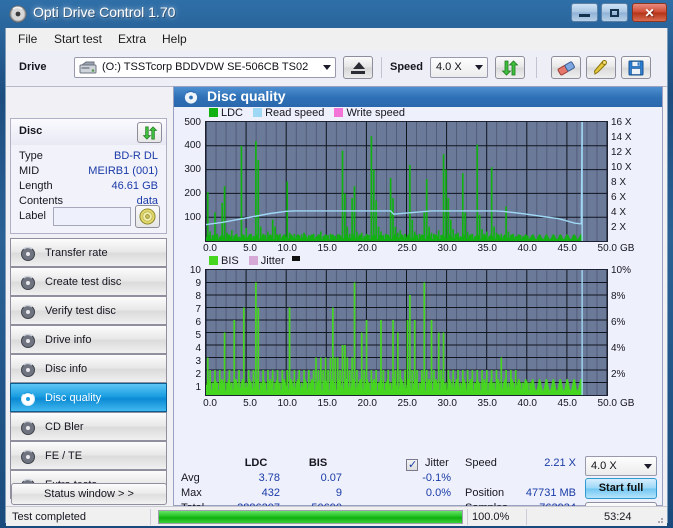 The height and width of the screenshot is (528, 673). I want to click on disc-refresh-button, so click(149, 132).